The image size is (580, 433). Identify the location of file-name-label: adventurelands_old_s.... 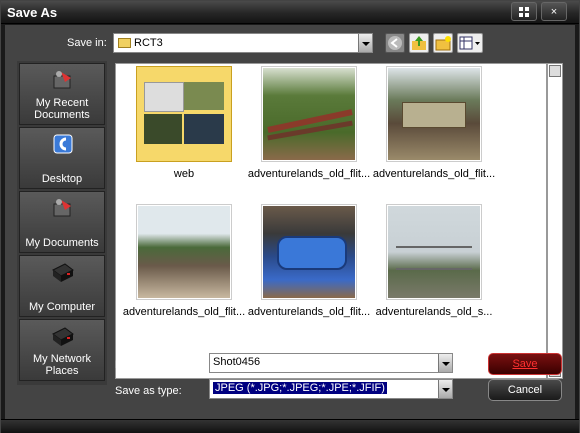
(434, 312).